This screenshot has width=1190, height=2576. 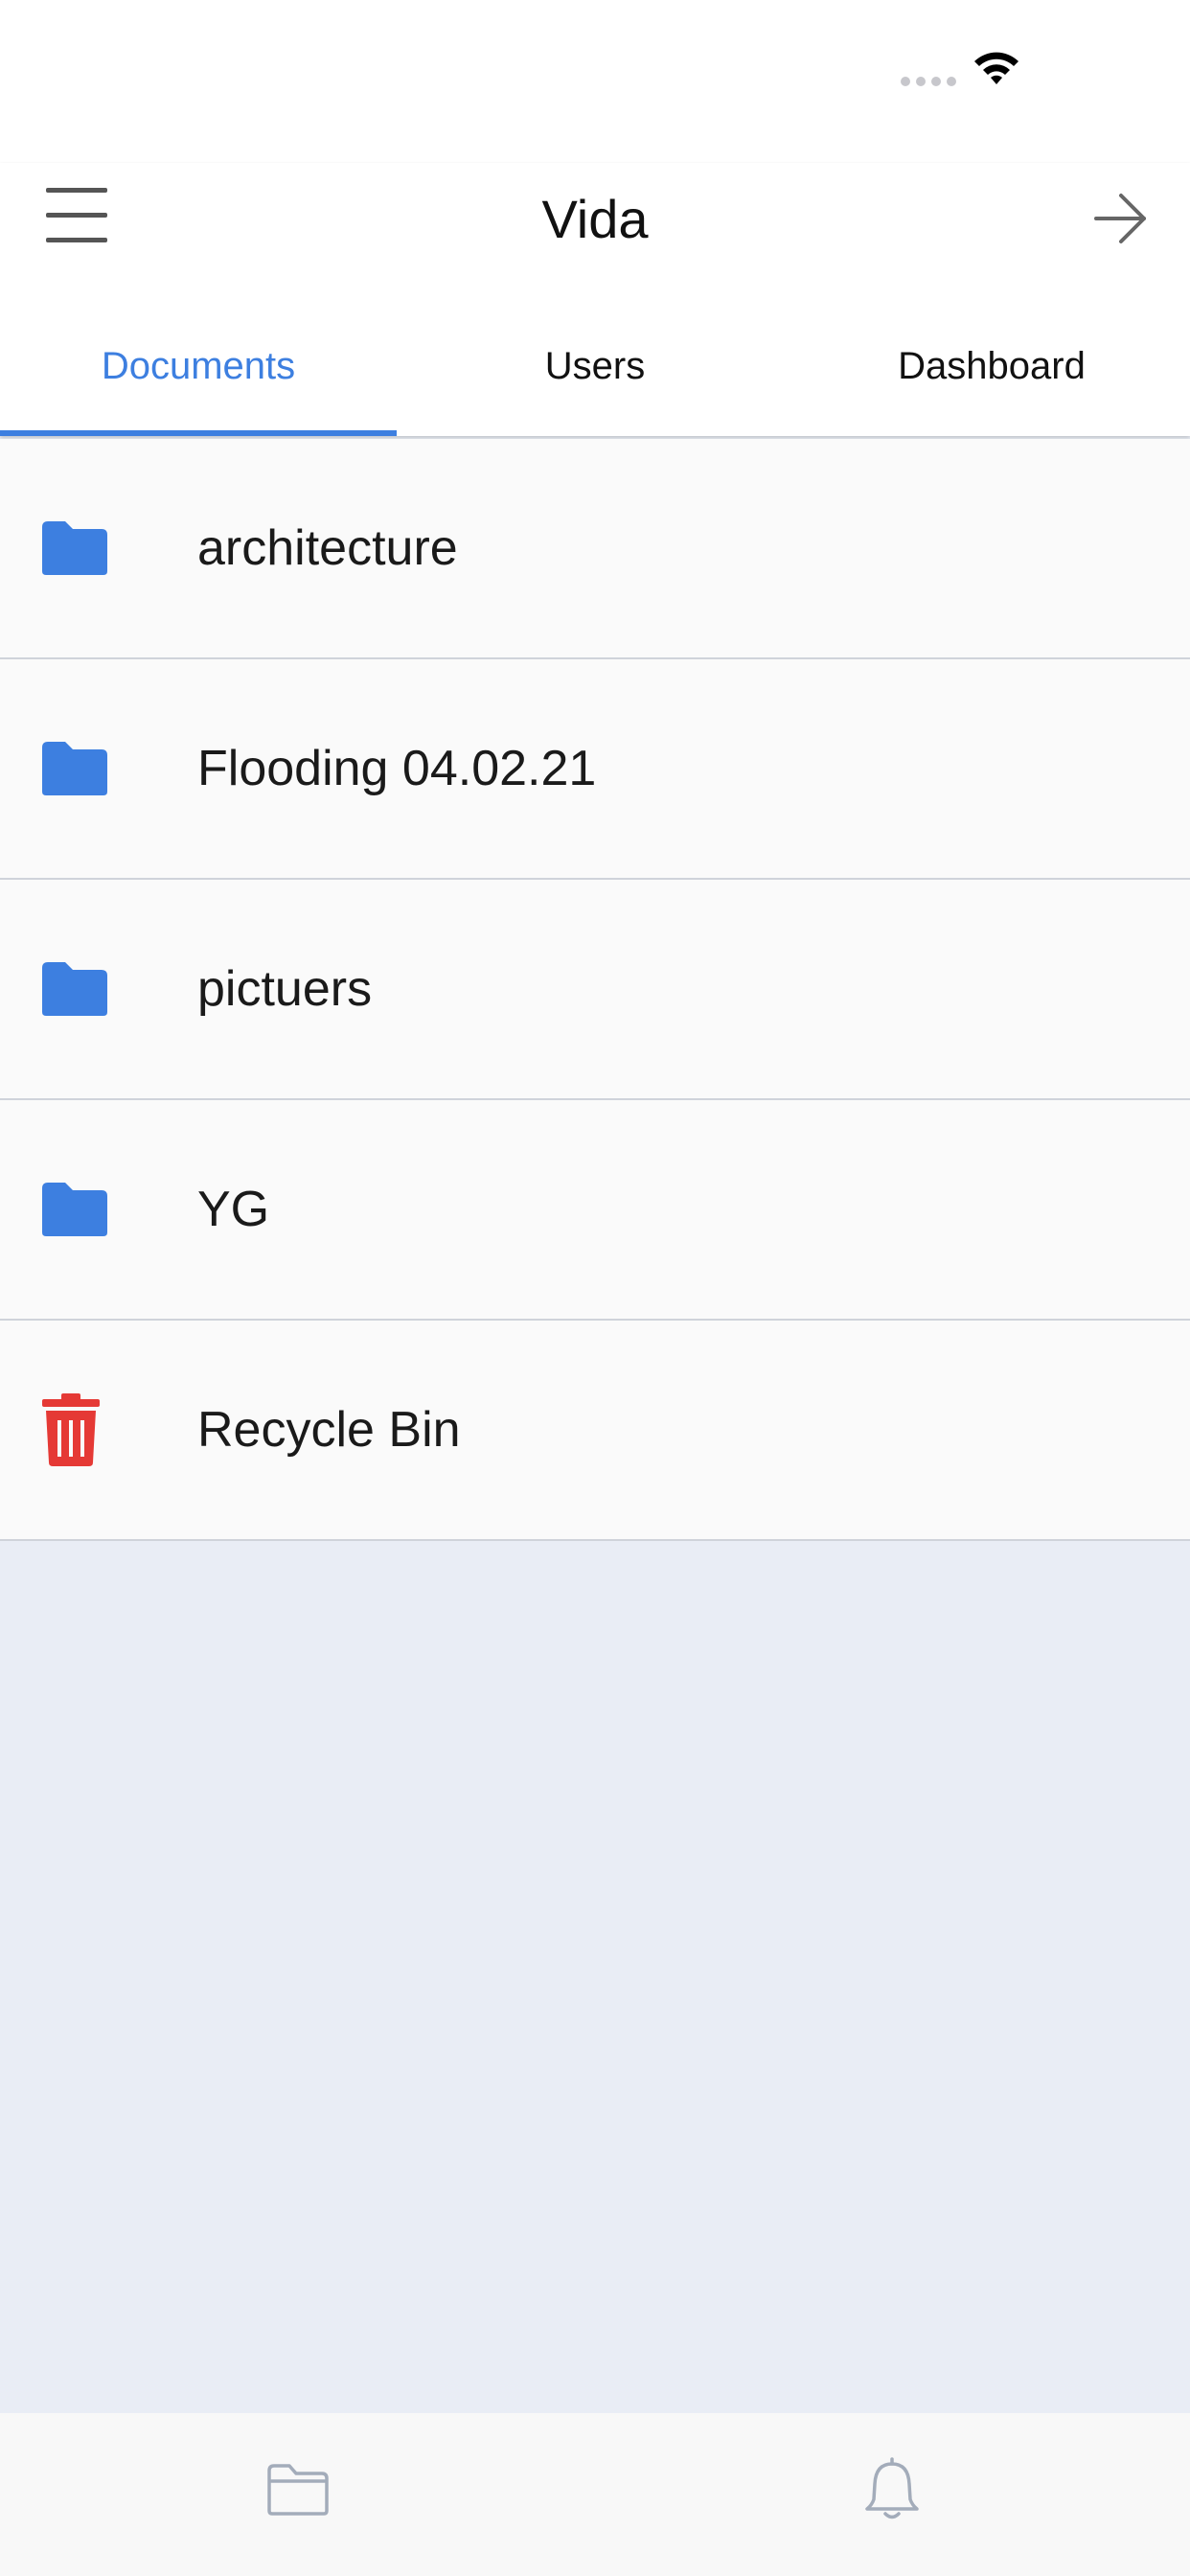 I want to click on list-item-label: Flooding 04.02.21, so click(x=397, y=768).